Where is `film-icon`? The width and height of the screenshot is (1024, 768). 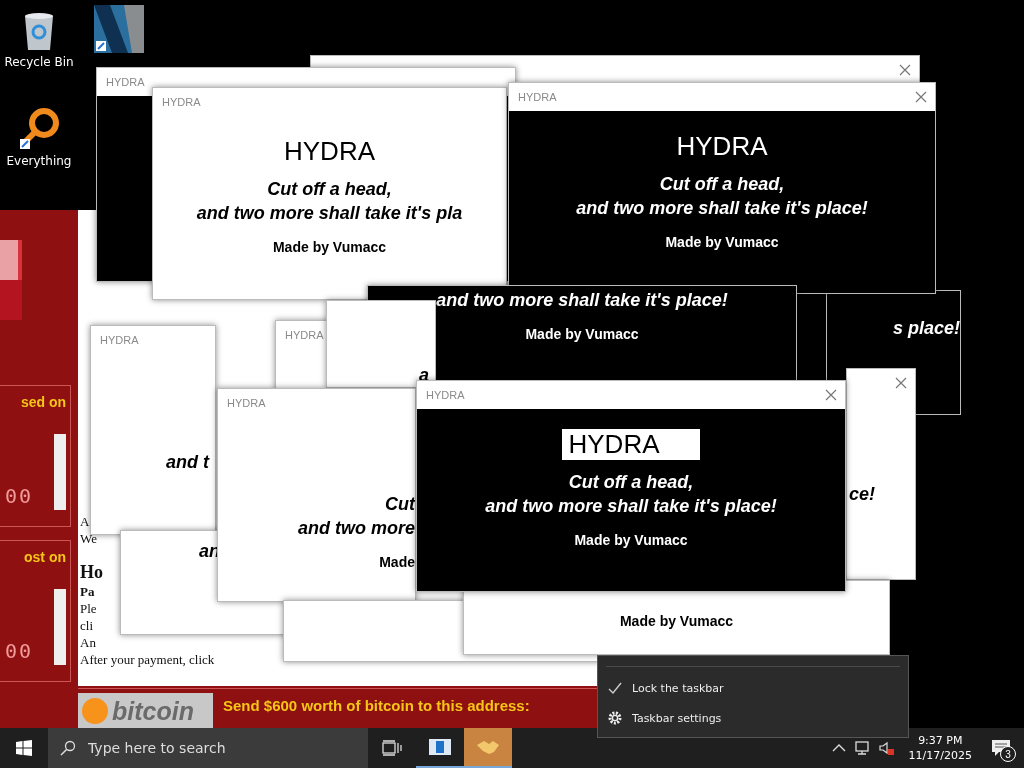
film-icon is located at coordinates (119, 29).